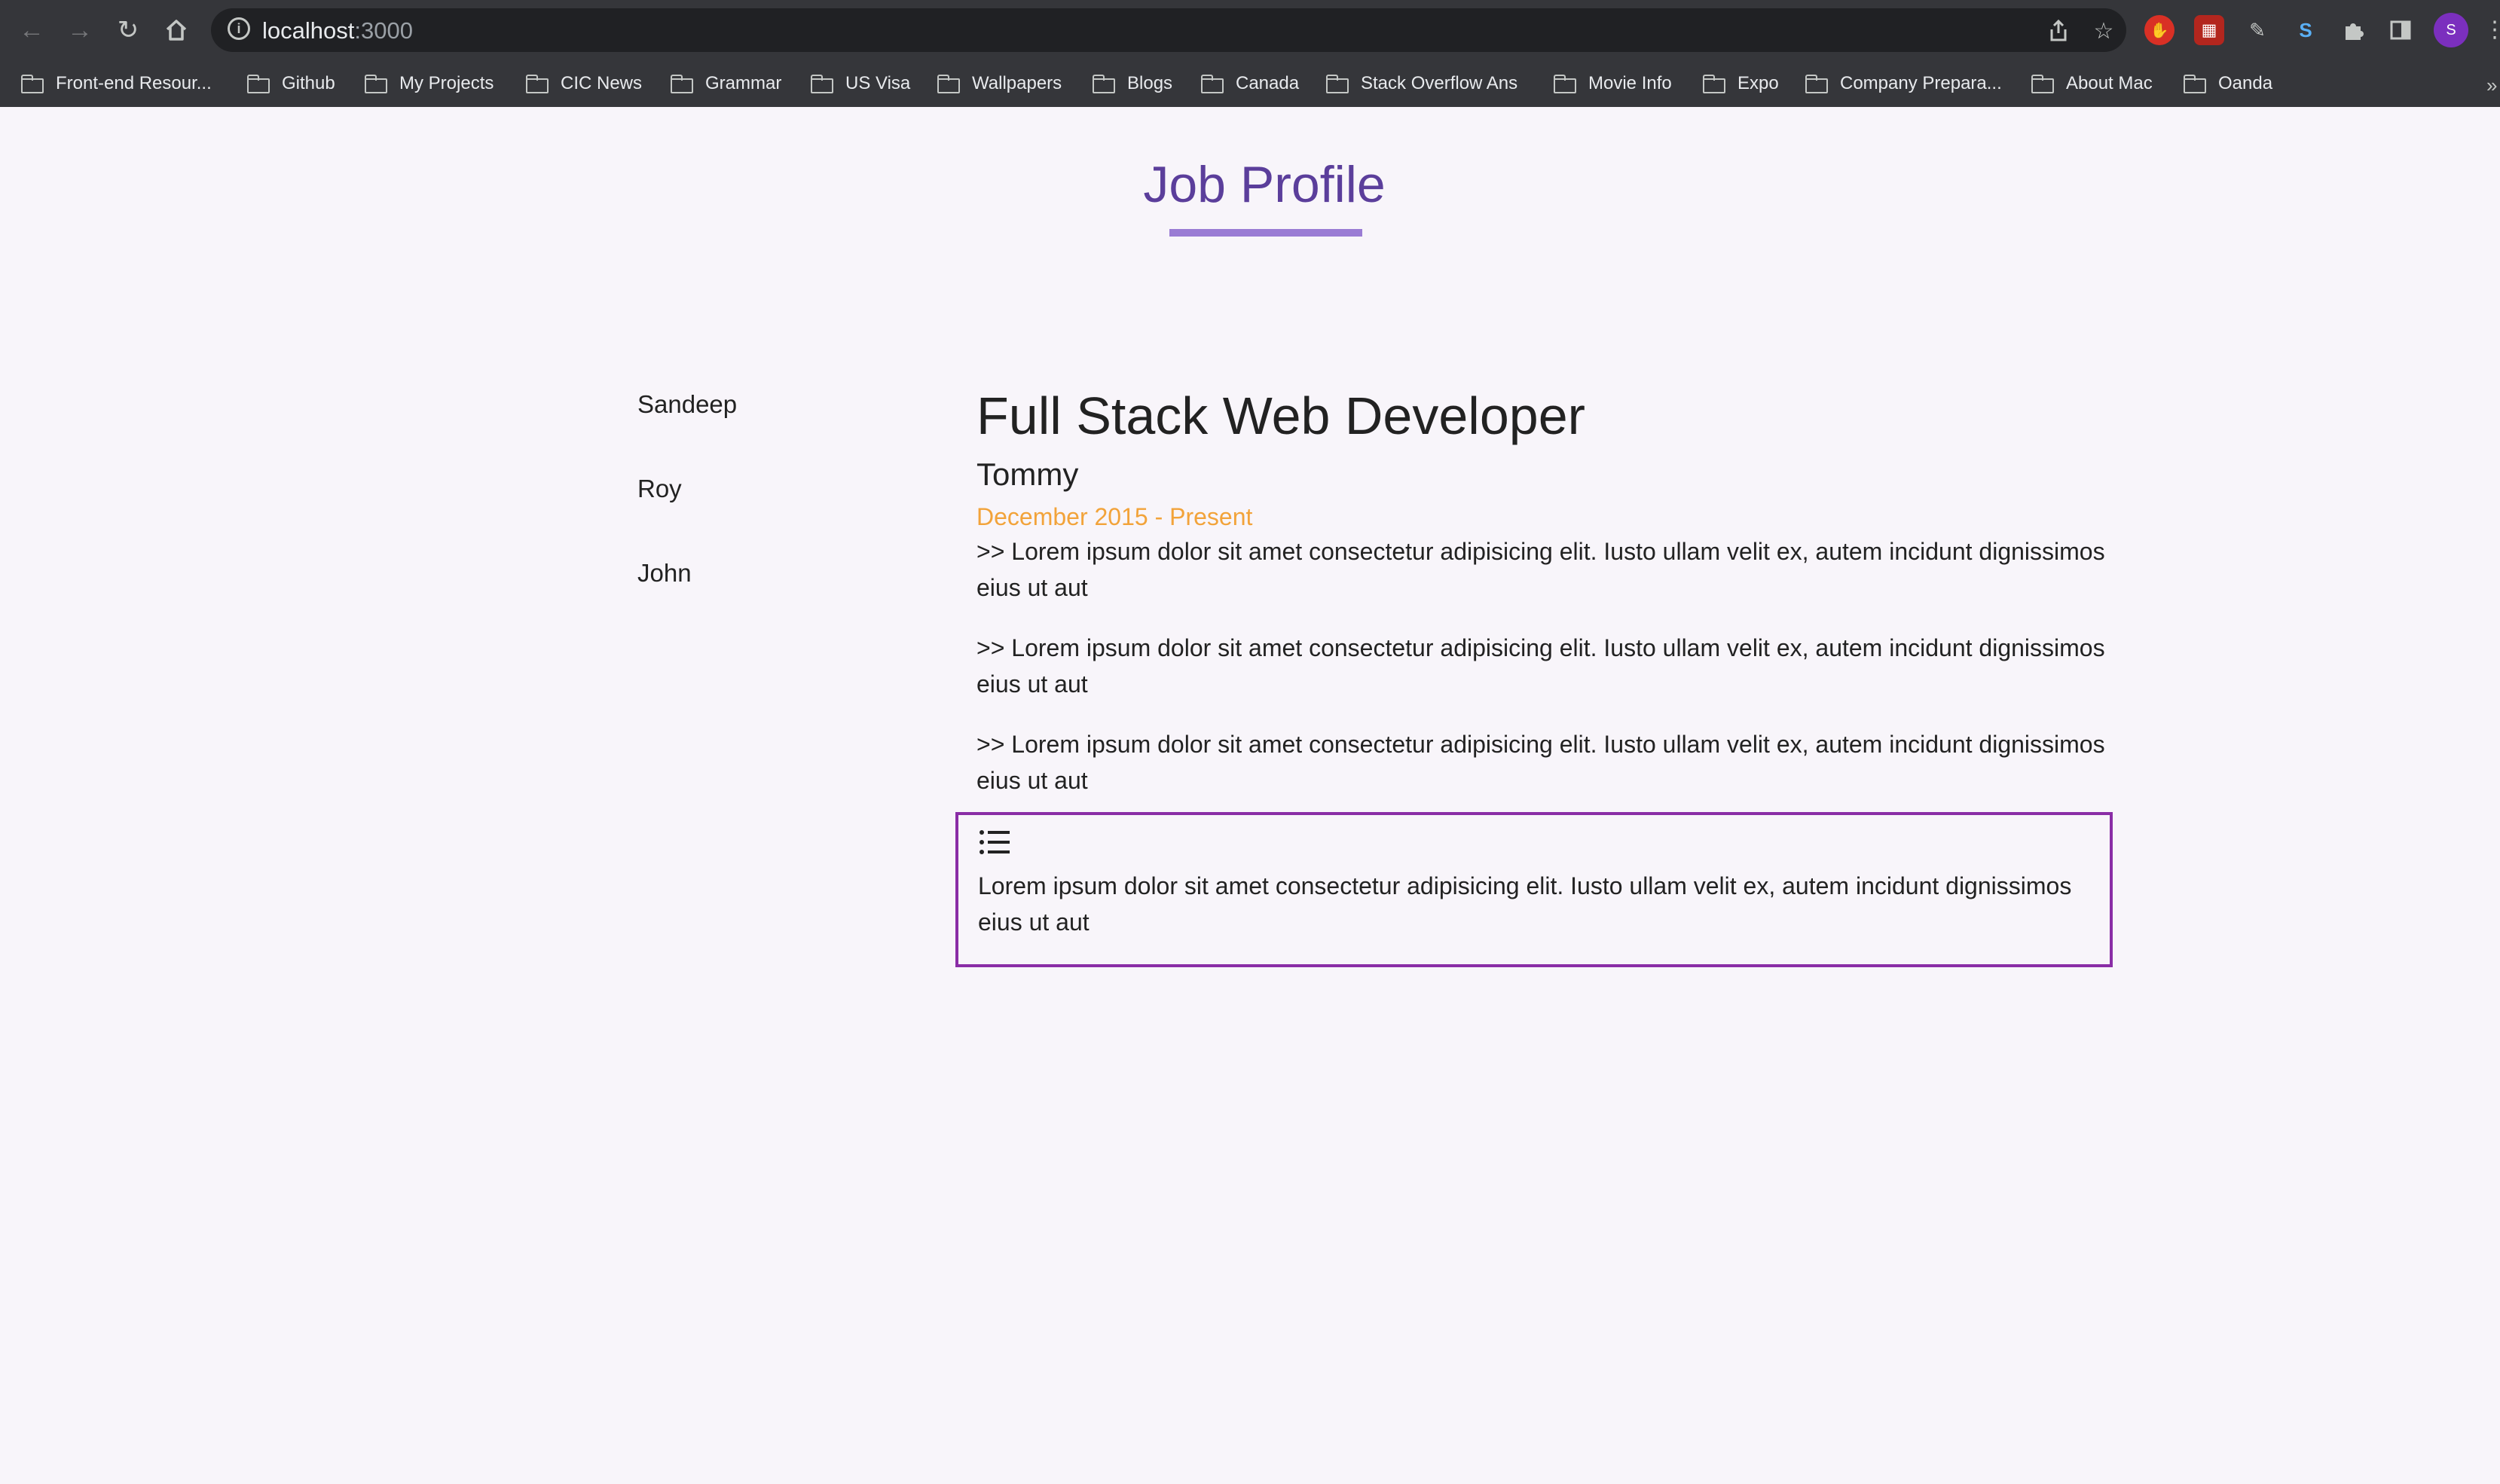 The width and height of the screenshot is (2500, 1484). I want to click on side-panel-icon, so click(2400, 30).